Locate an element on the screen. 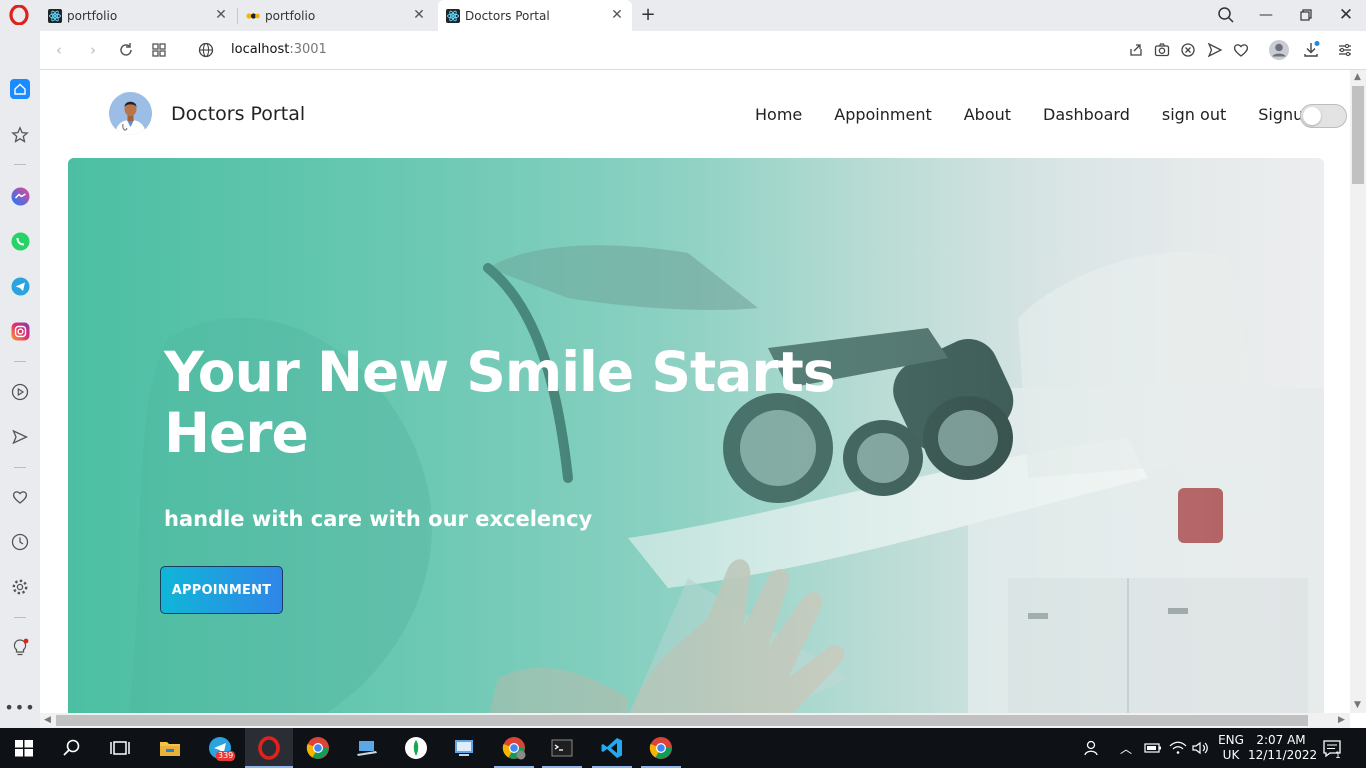 The image size is (1366, 768). toggle-knob is located at coordinates (1312, 116).